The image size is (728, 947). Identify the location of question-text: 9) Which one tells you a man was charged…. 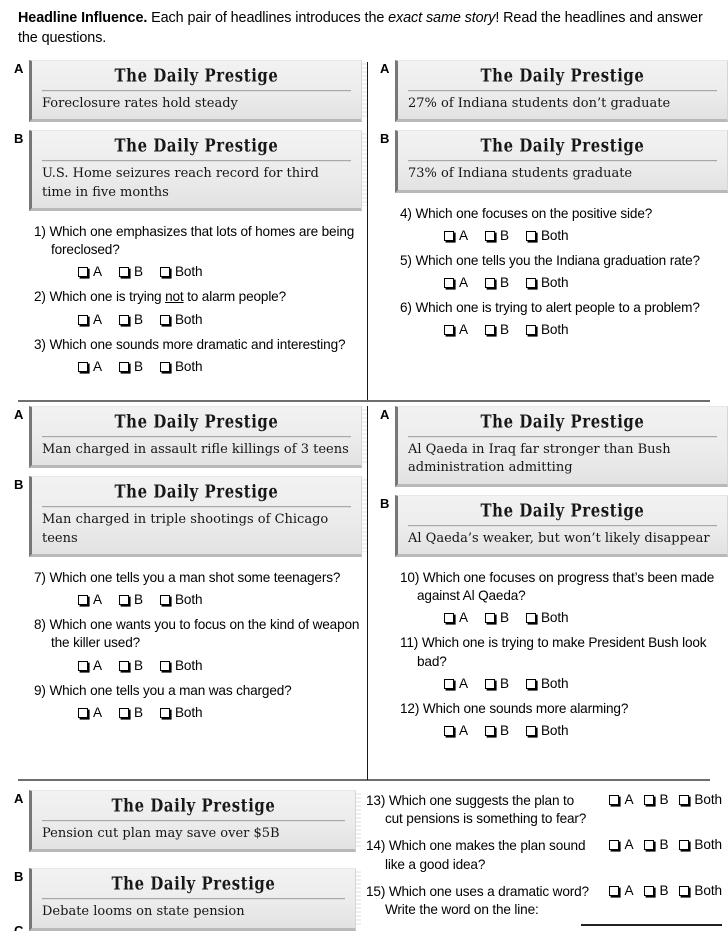
(198, 691).